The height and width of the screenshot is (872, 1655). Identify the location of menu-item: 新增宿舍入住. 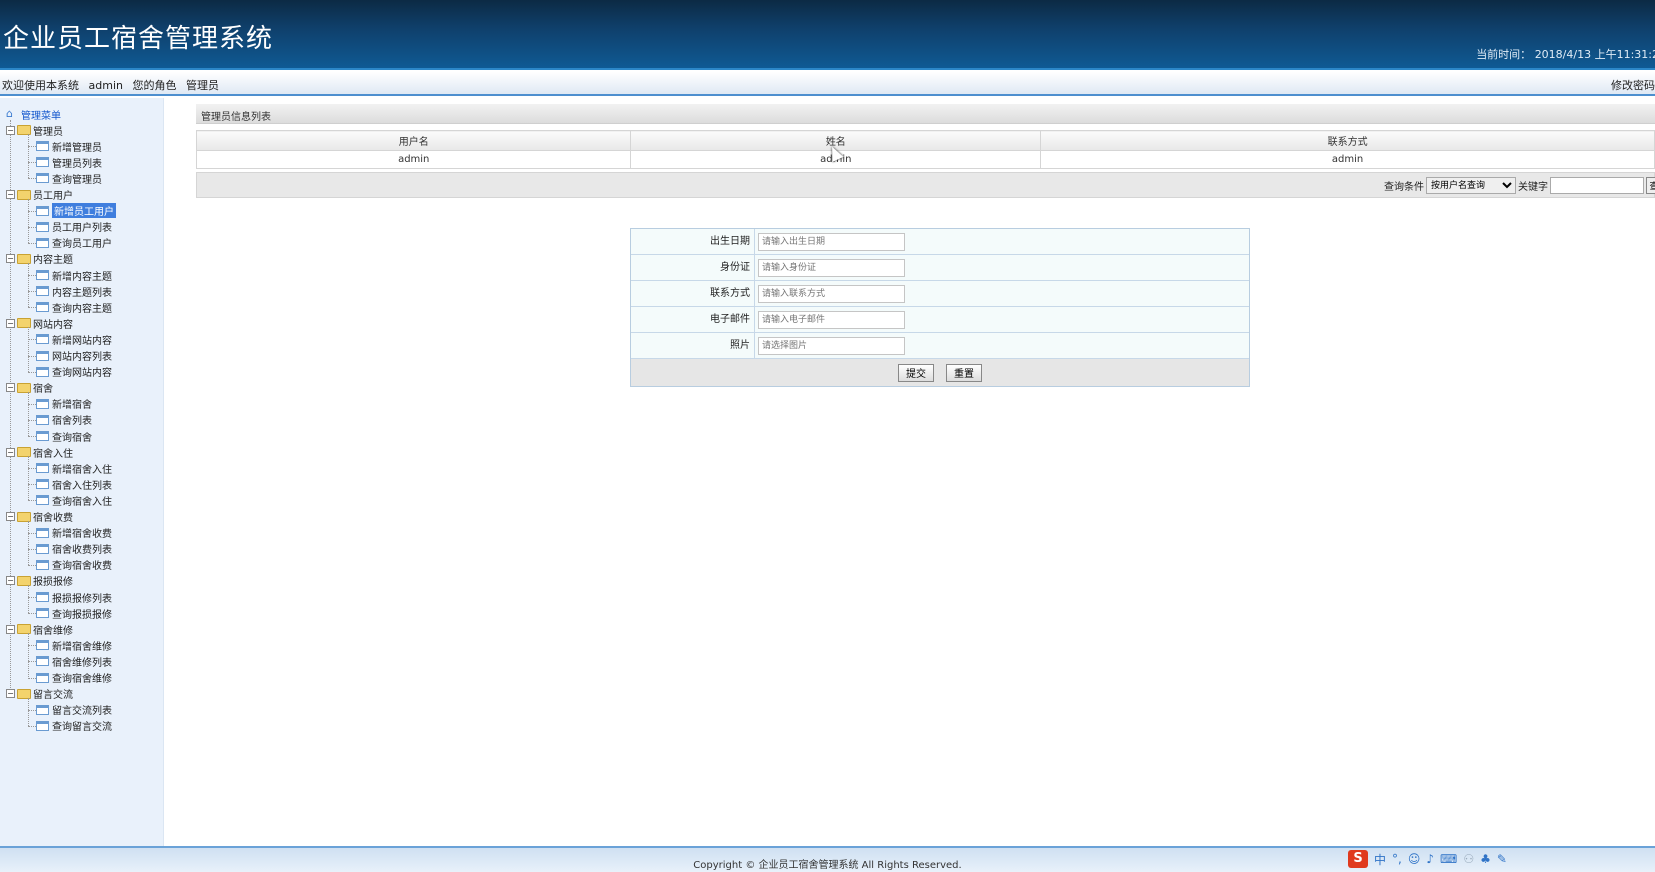
(74, 468).